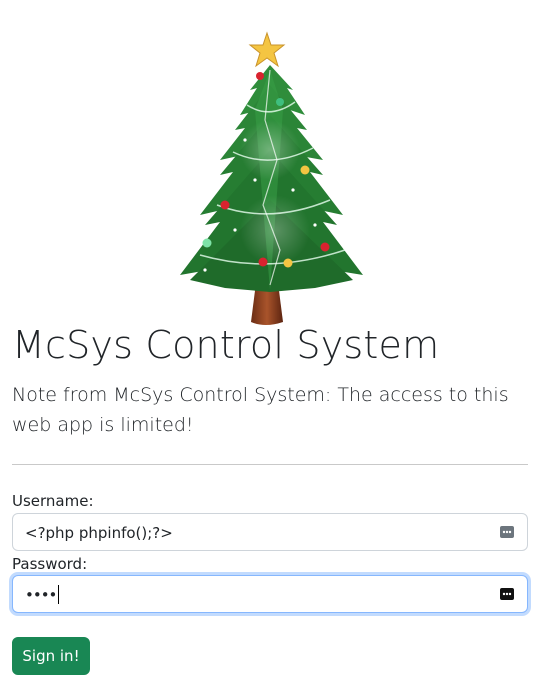 Image resolution: width=559 pixels, height=699 pixels. What do you see at coordinates (270, 532) in the screenshot?
I see `username-input: <?php phpinfo();?>` at bounding box center [270, 532].